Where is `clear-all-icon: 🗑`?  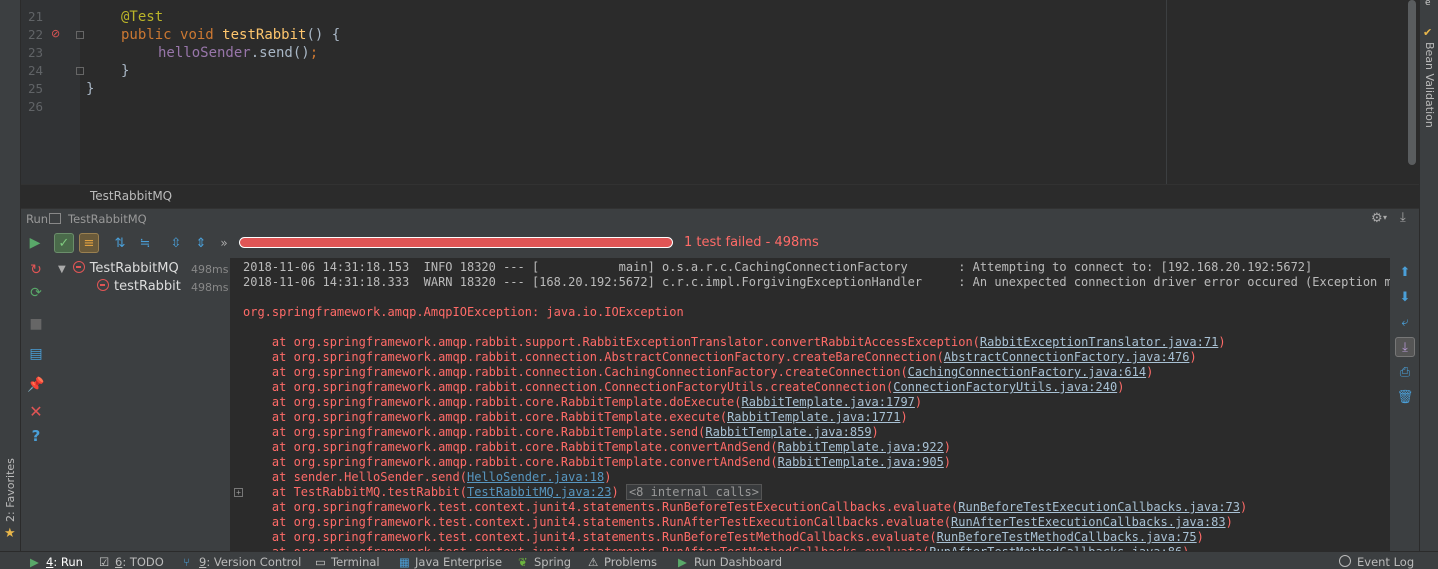
clear-all-icon: 🗑 is located at coordinates (1405, 397).